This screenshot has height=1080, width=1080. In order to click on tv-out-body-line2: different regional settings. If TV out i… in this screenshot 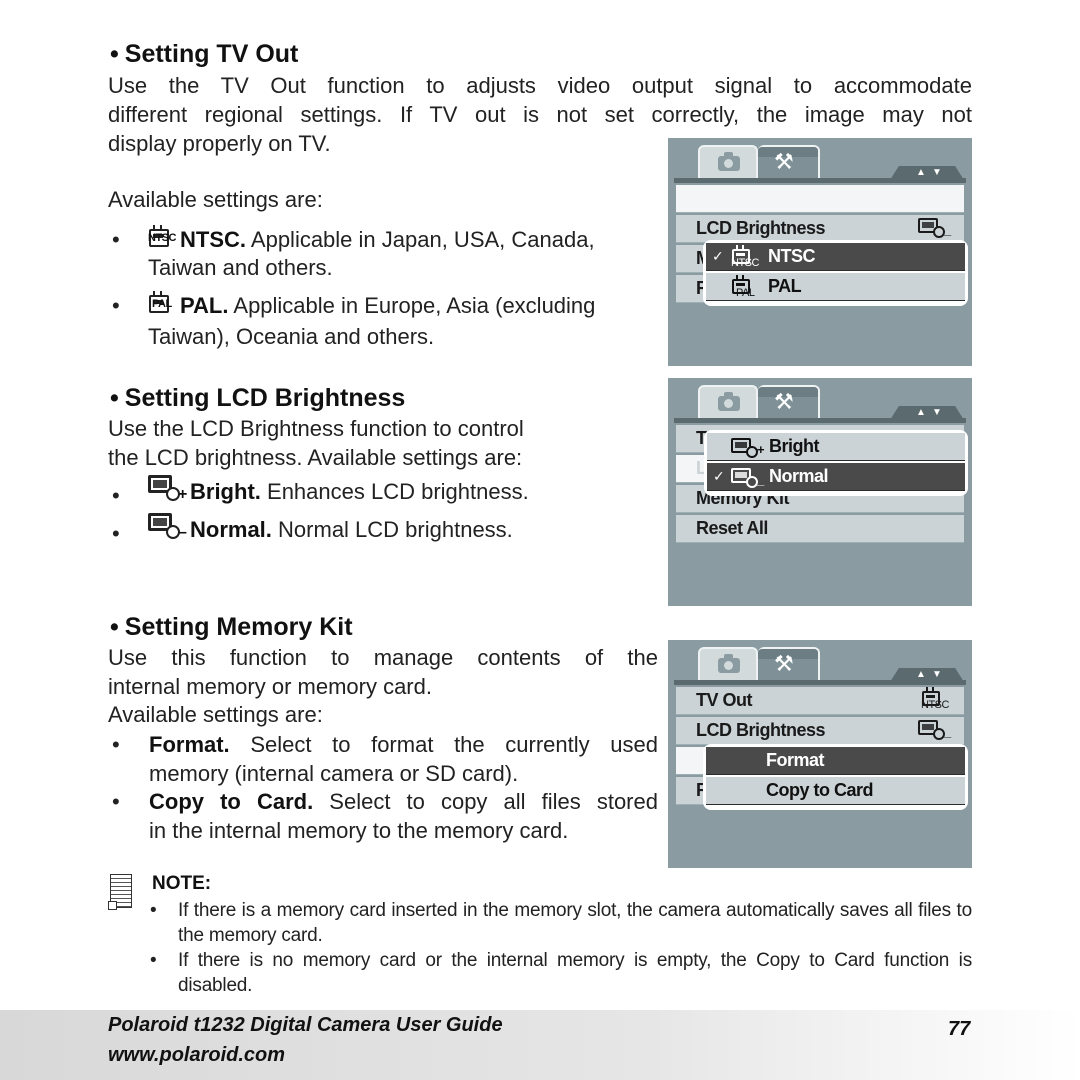, I will do `click(540, 114)`.